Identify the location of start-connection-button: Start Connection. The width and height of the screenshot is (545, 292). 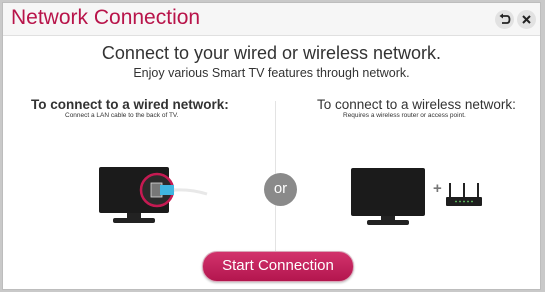
(278, 266).